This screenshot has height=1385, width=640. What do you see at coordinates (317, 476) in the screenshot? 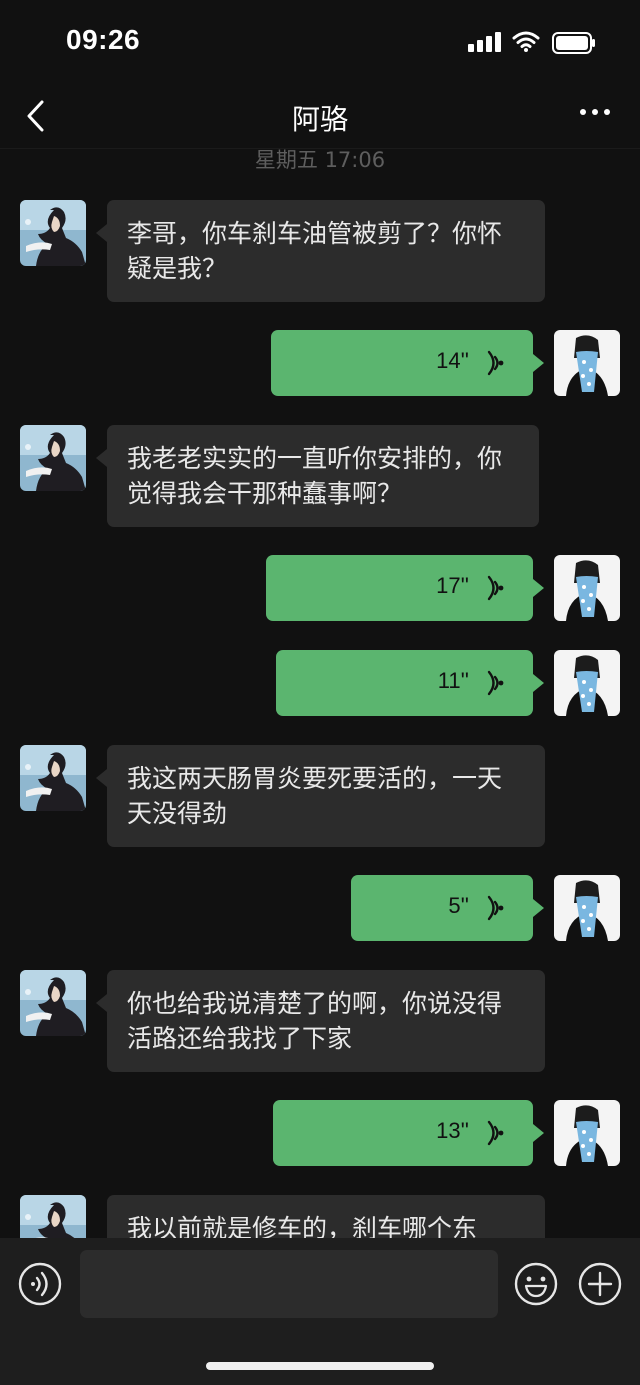
I see `incoming-text-bubble: 我老老实实的一直听你安排的，你觉得我会干那种蠢事啊？` at bounding box center [317, 476].